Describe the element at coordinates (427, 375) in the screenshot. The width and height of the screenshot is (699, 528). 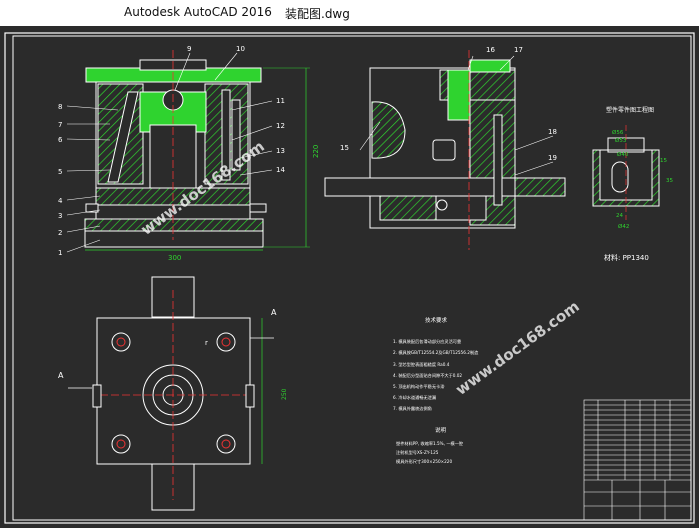
I see `tech-line-4: 4. 装配后分型面贴合间隙不大于0.02` at that location.